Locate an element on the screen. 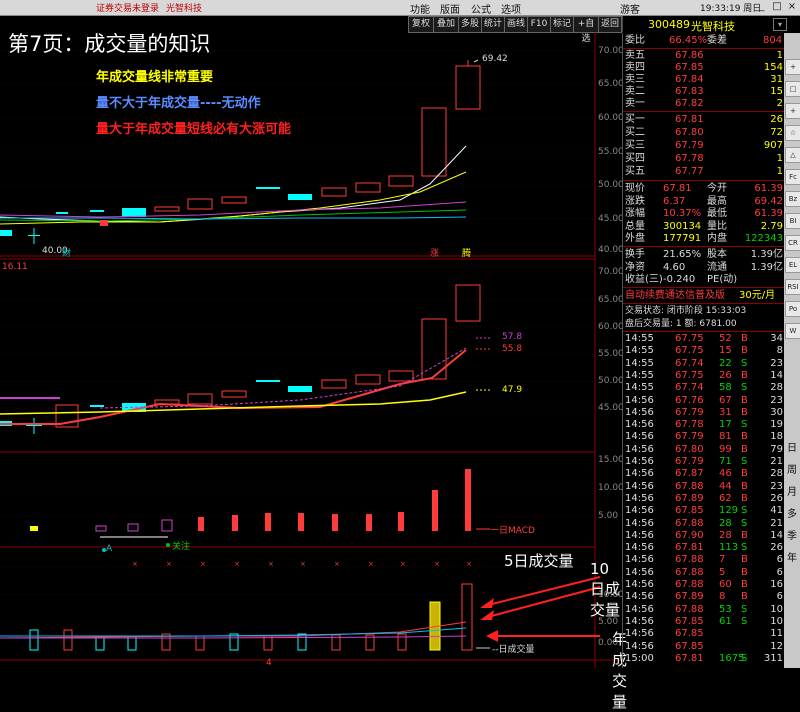 The image size is (800, 712). tick-row: 14:55 67.75 26 B 14 is located at coordinates (704, 376).